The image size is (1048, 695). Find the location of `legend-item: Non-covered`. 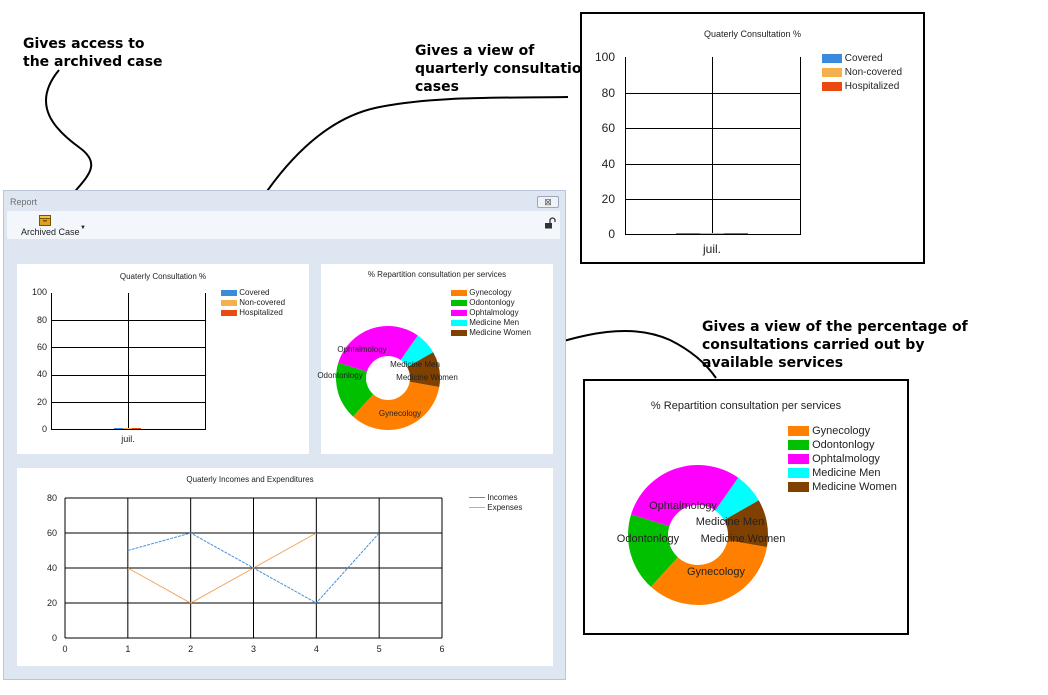

legend-item: Non-covered is located at coordinates (862, 72).